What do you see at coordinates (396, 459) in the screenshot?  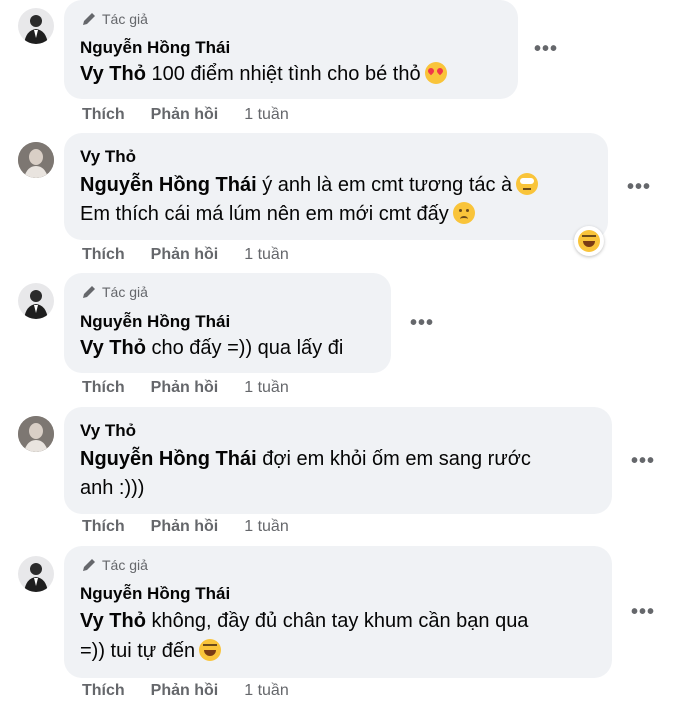 I see `comment-body: đợi em khỏi ốm em sang rước` at bounding box center [396, 459].